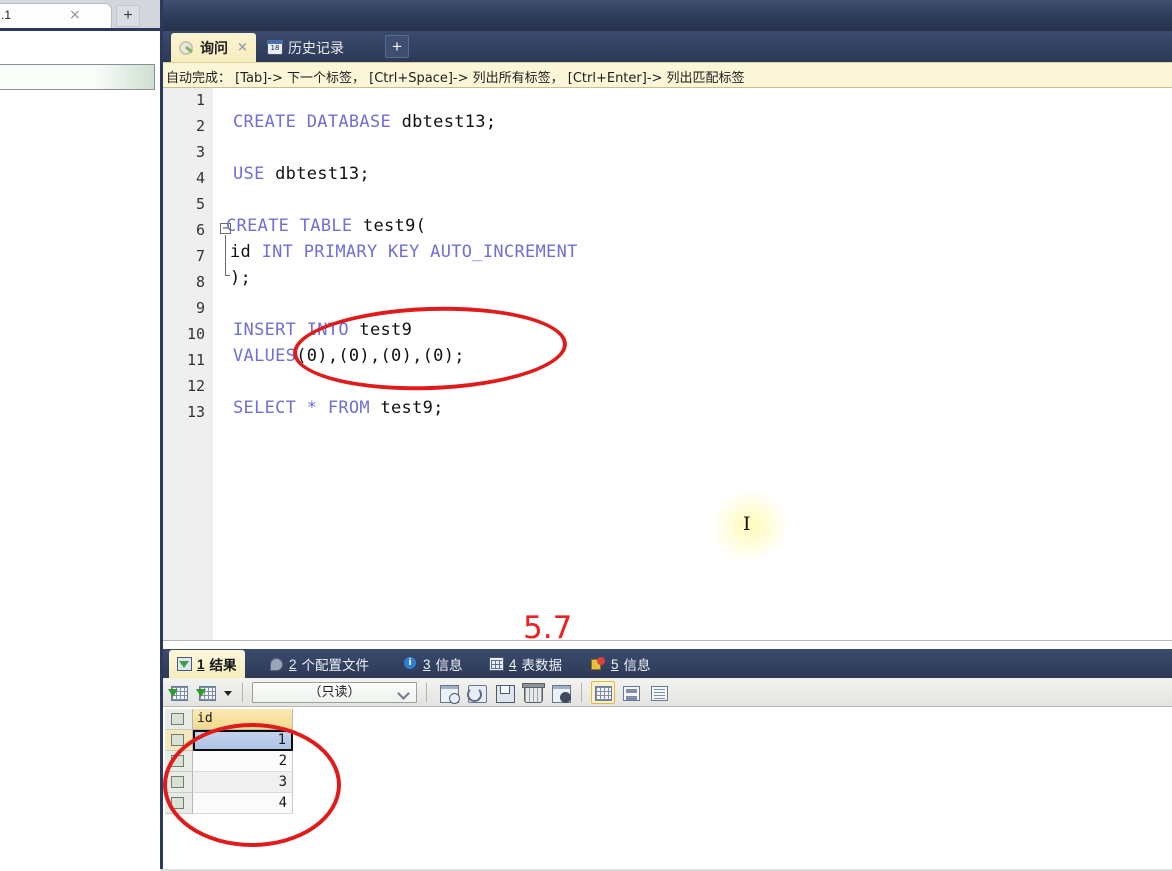 The width and height of the screenshot is (1172, 871). I want to click on table-row: 3, so click(229, 782).